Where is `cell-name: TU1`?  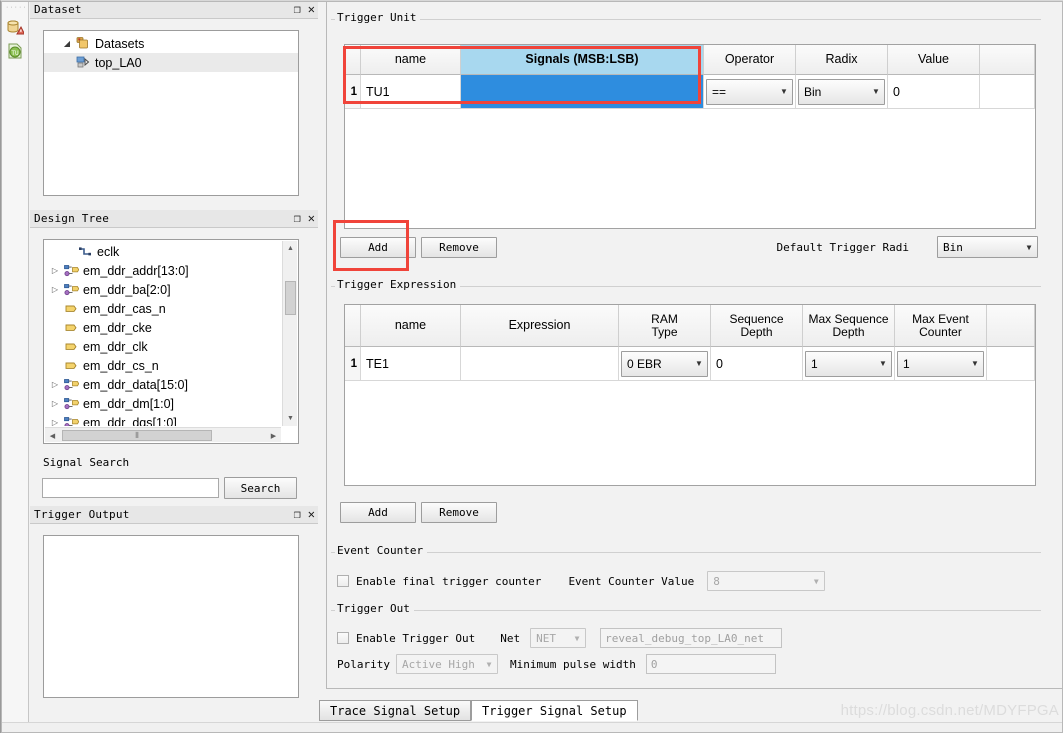 cell-name: TU1 is located at coordinates (411, 92).